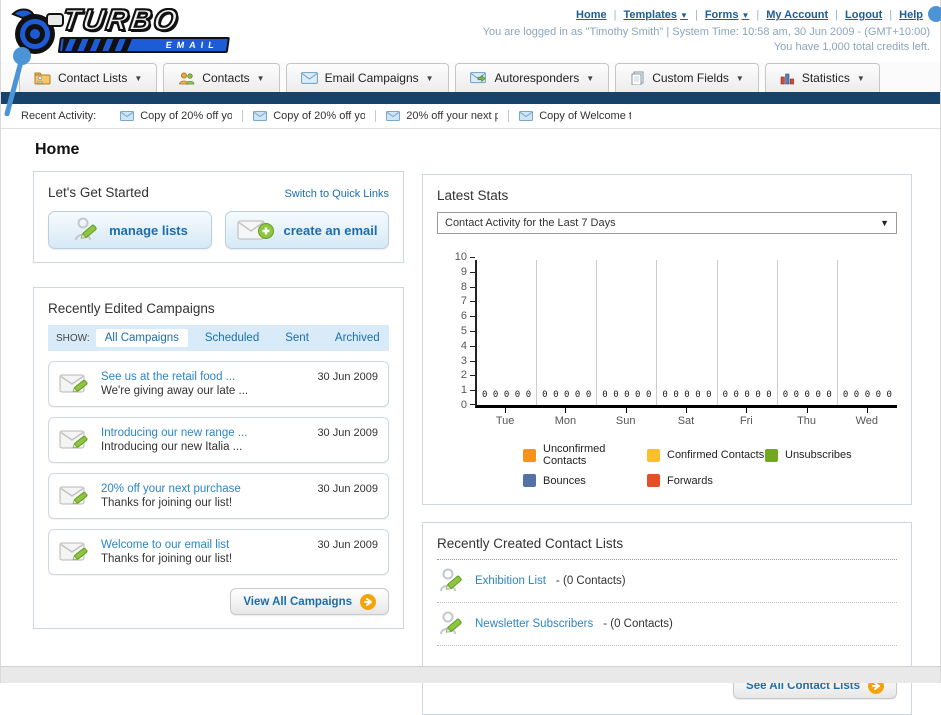 The height and width of the screenshot is (715, 941). I want to click on navy-divider-bar, so click(470, 98).